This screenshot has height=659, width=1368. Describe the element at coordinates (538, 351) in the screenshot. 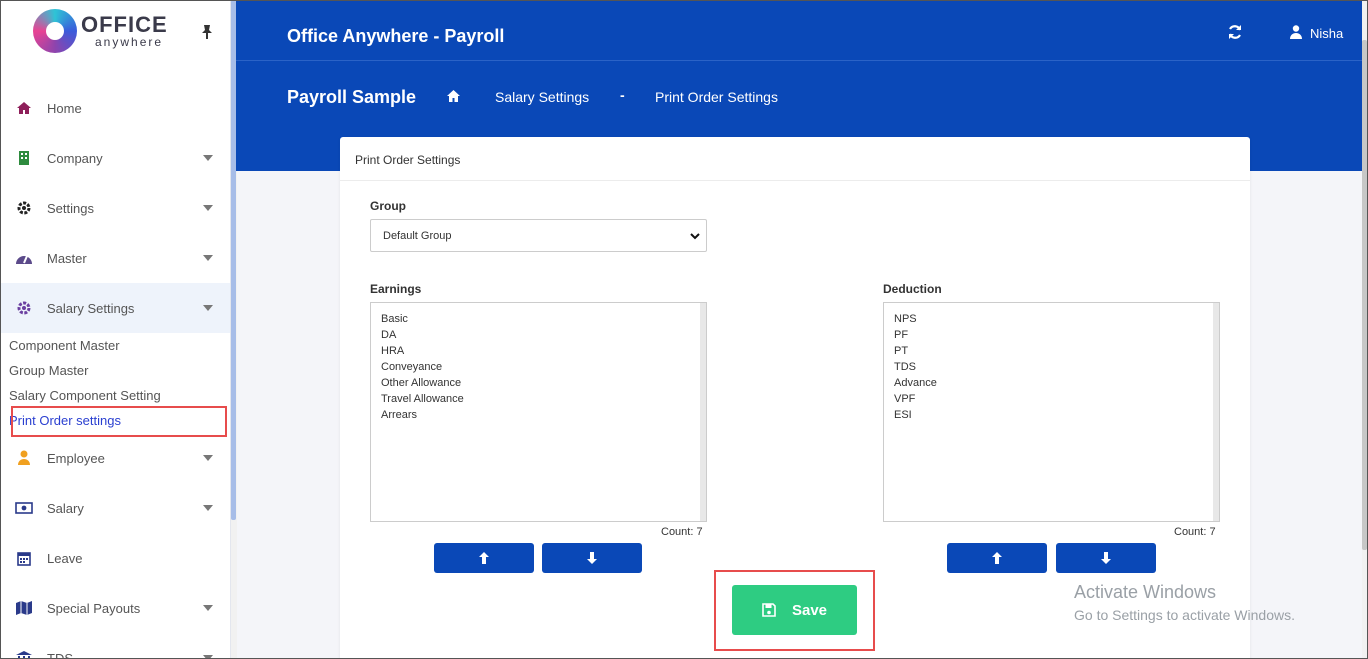

I see `list-item: HRA` at that location.